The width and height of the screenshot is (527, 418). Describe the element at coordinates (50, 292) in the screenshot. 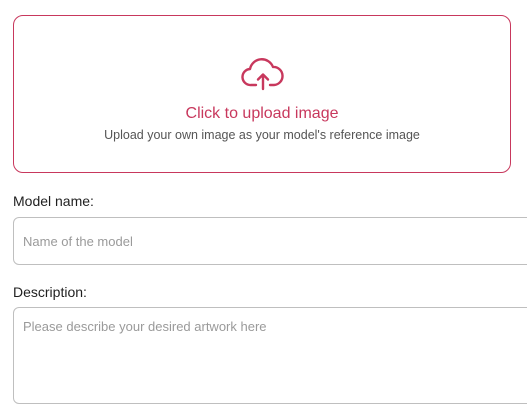

I see `description-label: Description:` at that location.